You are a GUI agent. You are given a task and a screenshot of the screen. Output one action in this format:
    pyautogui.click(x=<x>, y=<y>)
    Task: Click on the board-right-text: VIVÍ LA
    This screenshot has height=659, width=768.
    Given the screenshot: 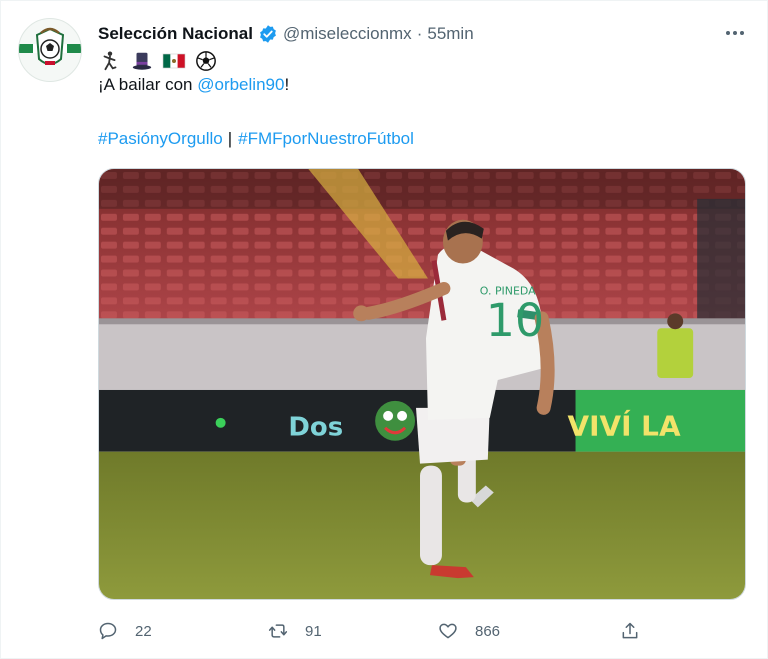 What is the action you would take?
    pyautogui.click(x=624, y=426)
    